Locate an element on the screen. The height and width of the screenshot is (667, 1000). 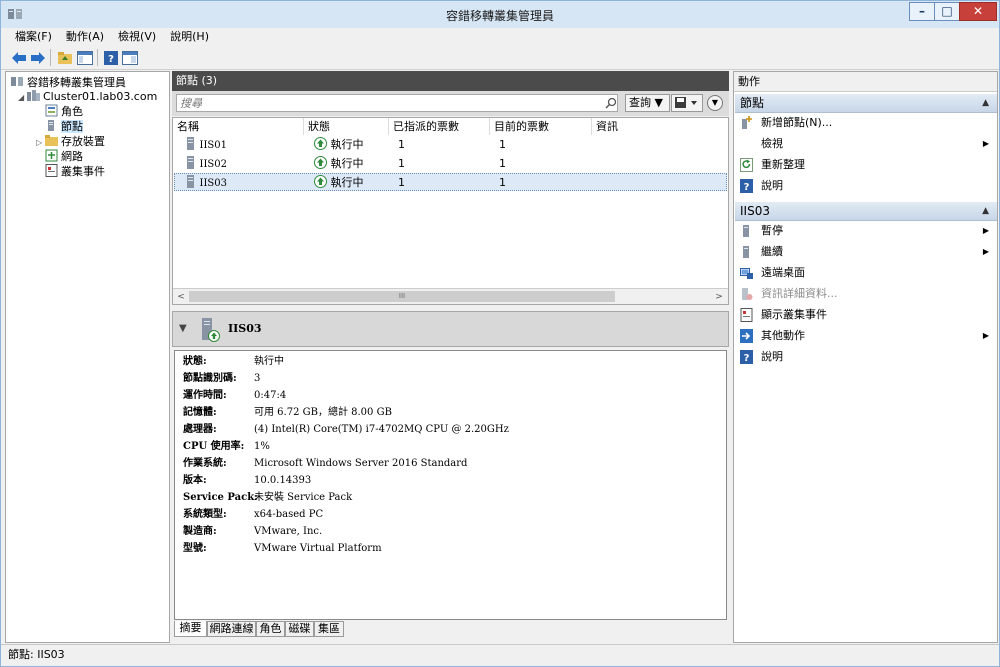
action-help-node: ? 說明 is located at coordinates (866, 357).